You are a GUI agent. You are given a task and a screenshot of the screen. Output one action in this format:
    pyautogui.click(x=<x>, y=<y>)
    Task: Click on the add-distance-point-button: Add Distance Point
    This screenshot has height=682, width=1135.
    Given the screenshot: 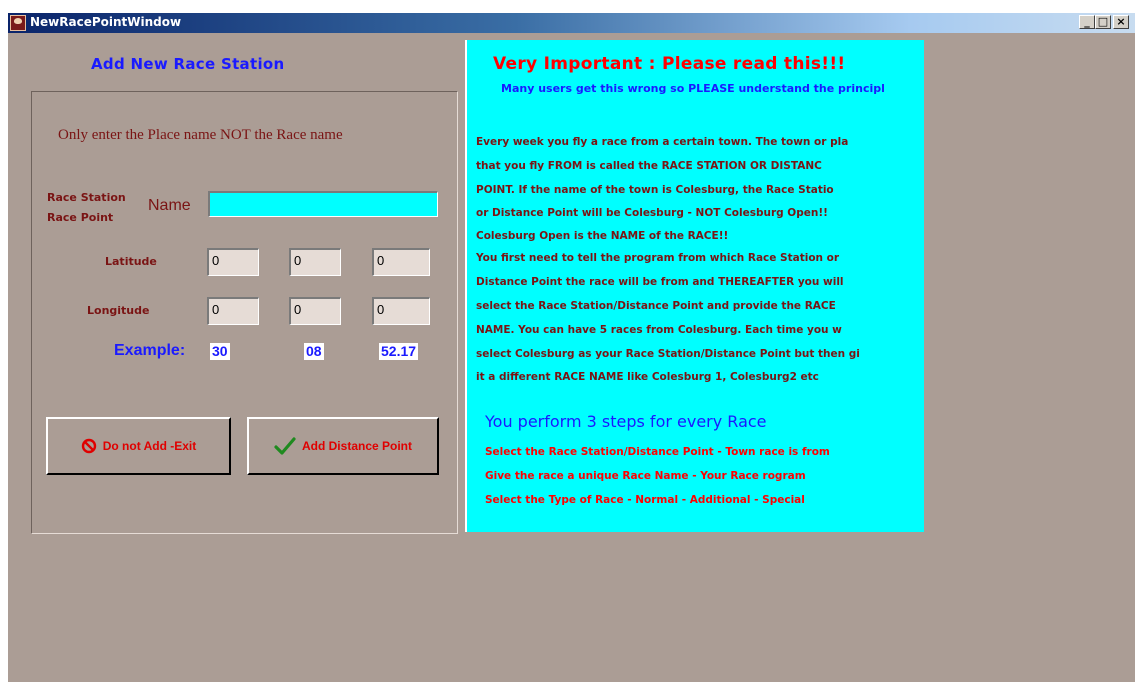 What is the action you would take?
    pyautogui.click(x=343, y=446)
    